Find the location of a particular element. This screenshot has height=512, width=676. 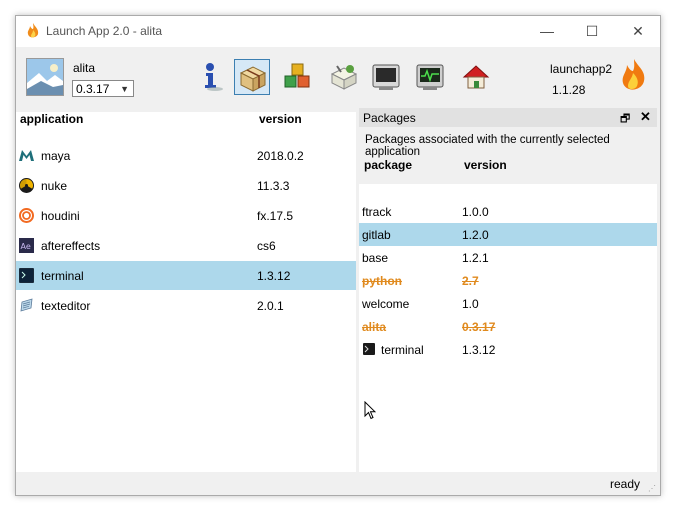

application-row-aftereffects: Ae aftereffects cs6 is located at coordinates (186, 245).